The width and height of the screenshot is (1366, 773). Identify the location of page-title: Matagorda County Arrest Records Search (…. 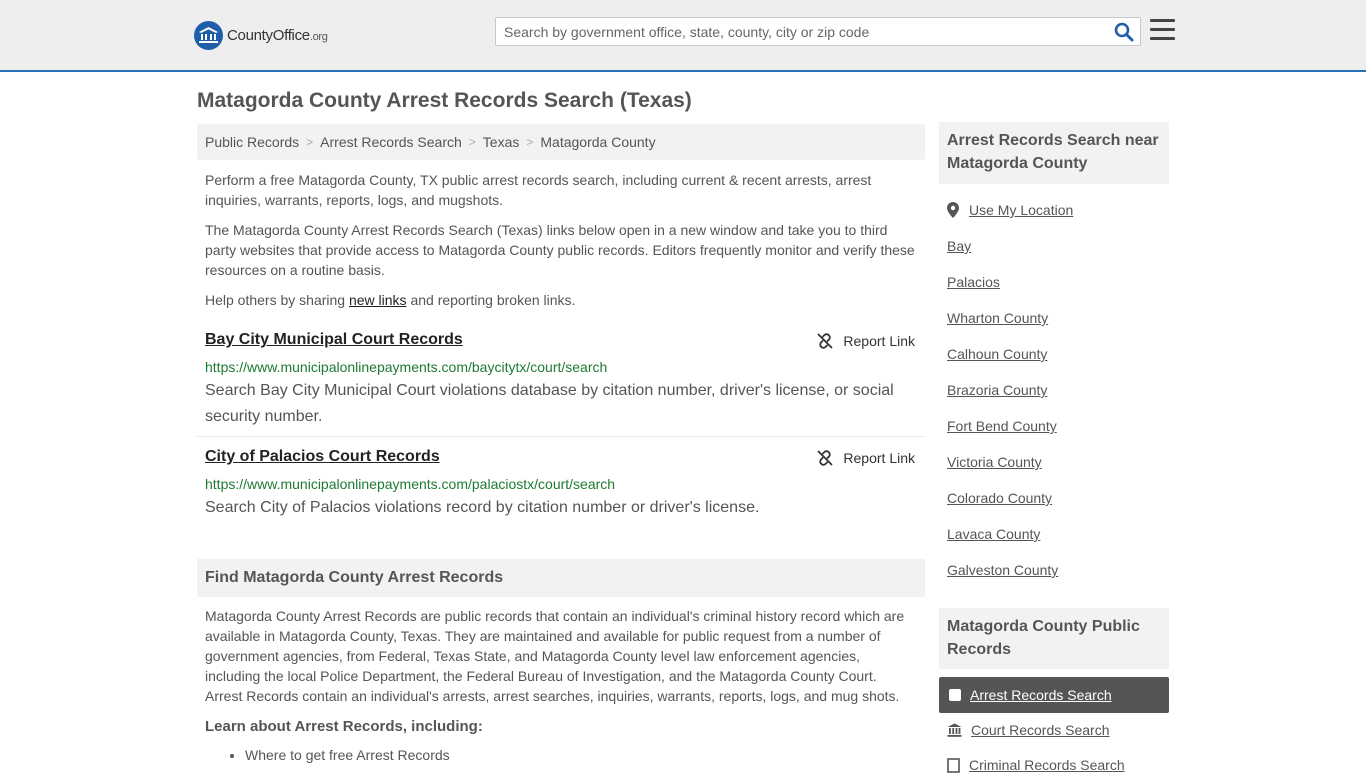
(444, 100).